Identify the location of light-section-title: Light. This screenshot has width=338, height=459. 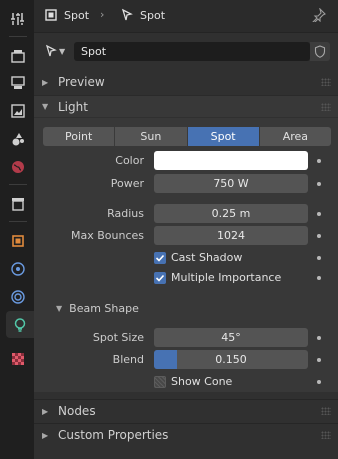
(73, 106).